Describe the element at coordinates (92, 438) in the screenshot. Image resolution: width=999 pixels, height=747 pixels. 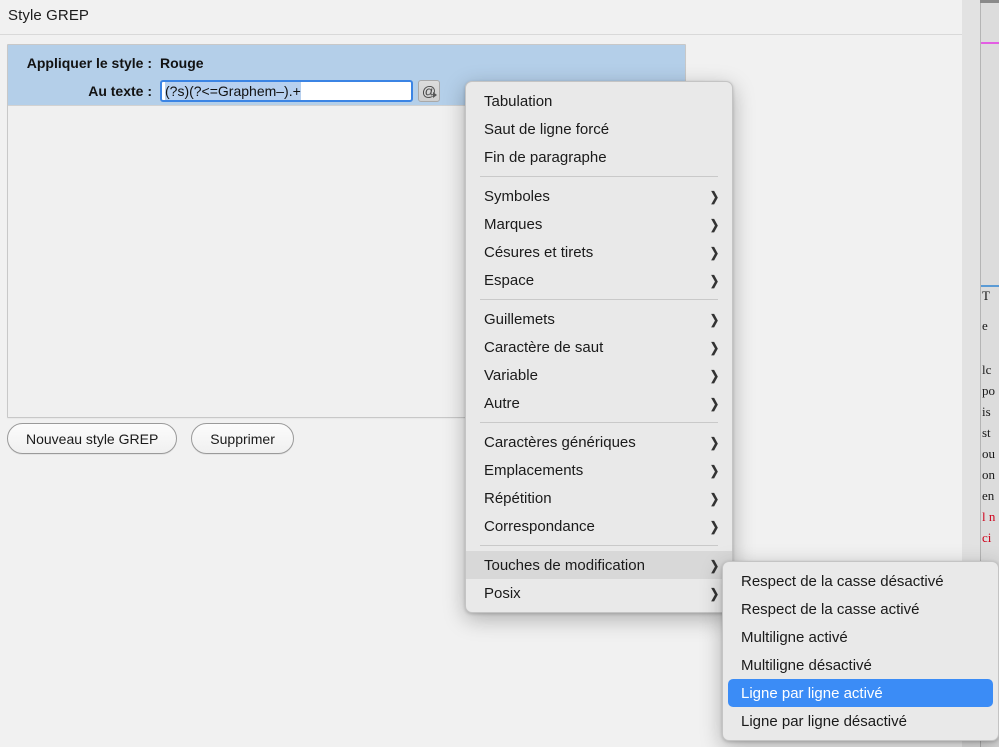
I see `new-grep-style-button: Nouveau style GREP` at that location.